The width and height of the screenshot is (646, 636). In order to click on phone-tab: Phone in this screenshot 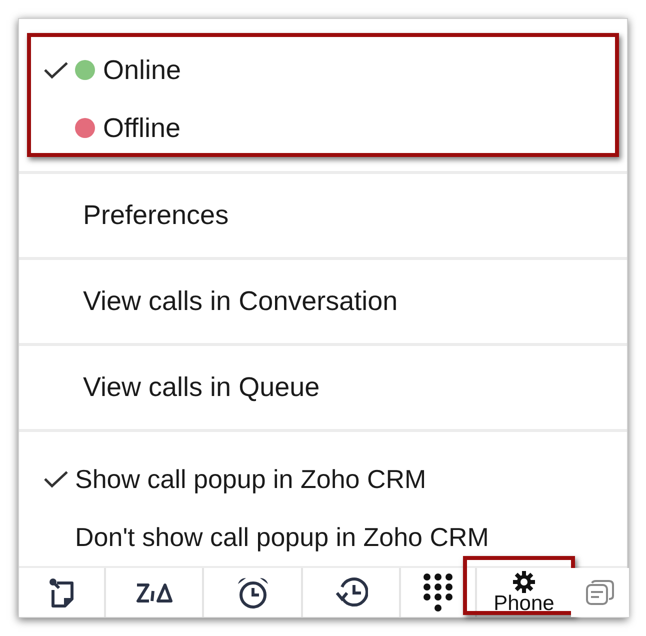, I will do `click(524, 592)`.